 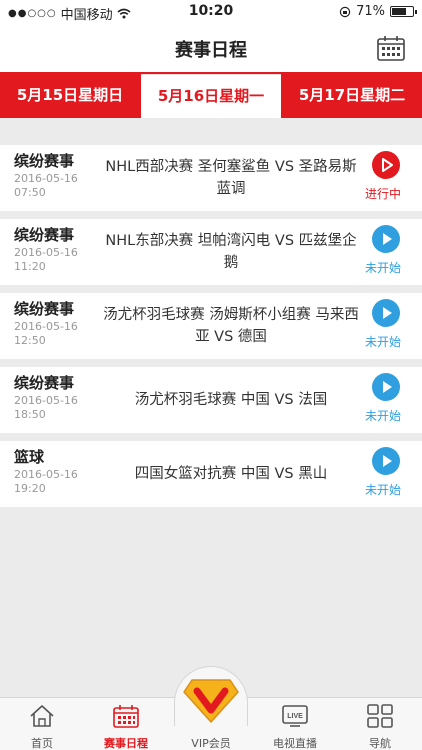 I want to click on event-row: 篮球 2016-05-16 19:20 四国女篮对抗赛 中国 VS 黑山 未开始, so click(x=211, y=474).